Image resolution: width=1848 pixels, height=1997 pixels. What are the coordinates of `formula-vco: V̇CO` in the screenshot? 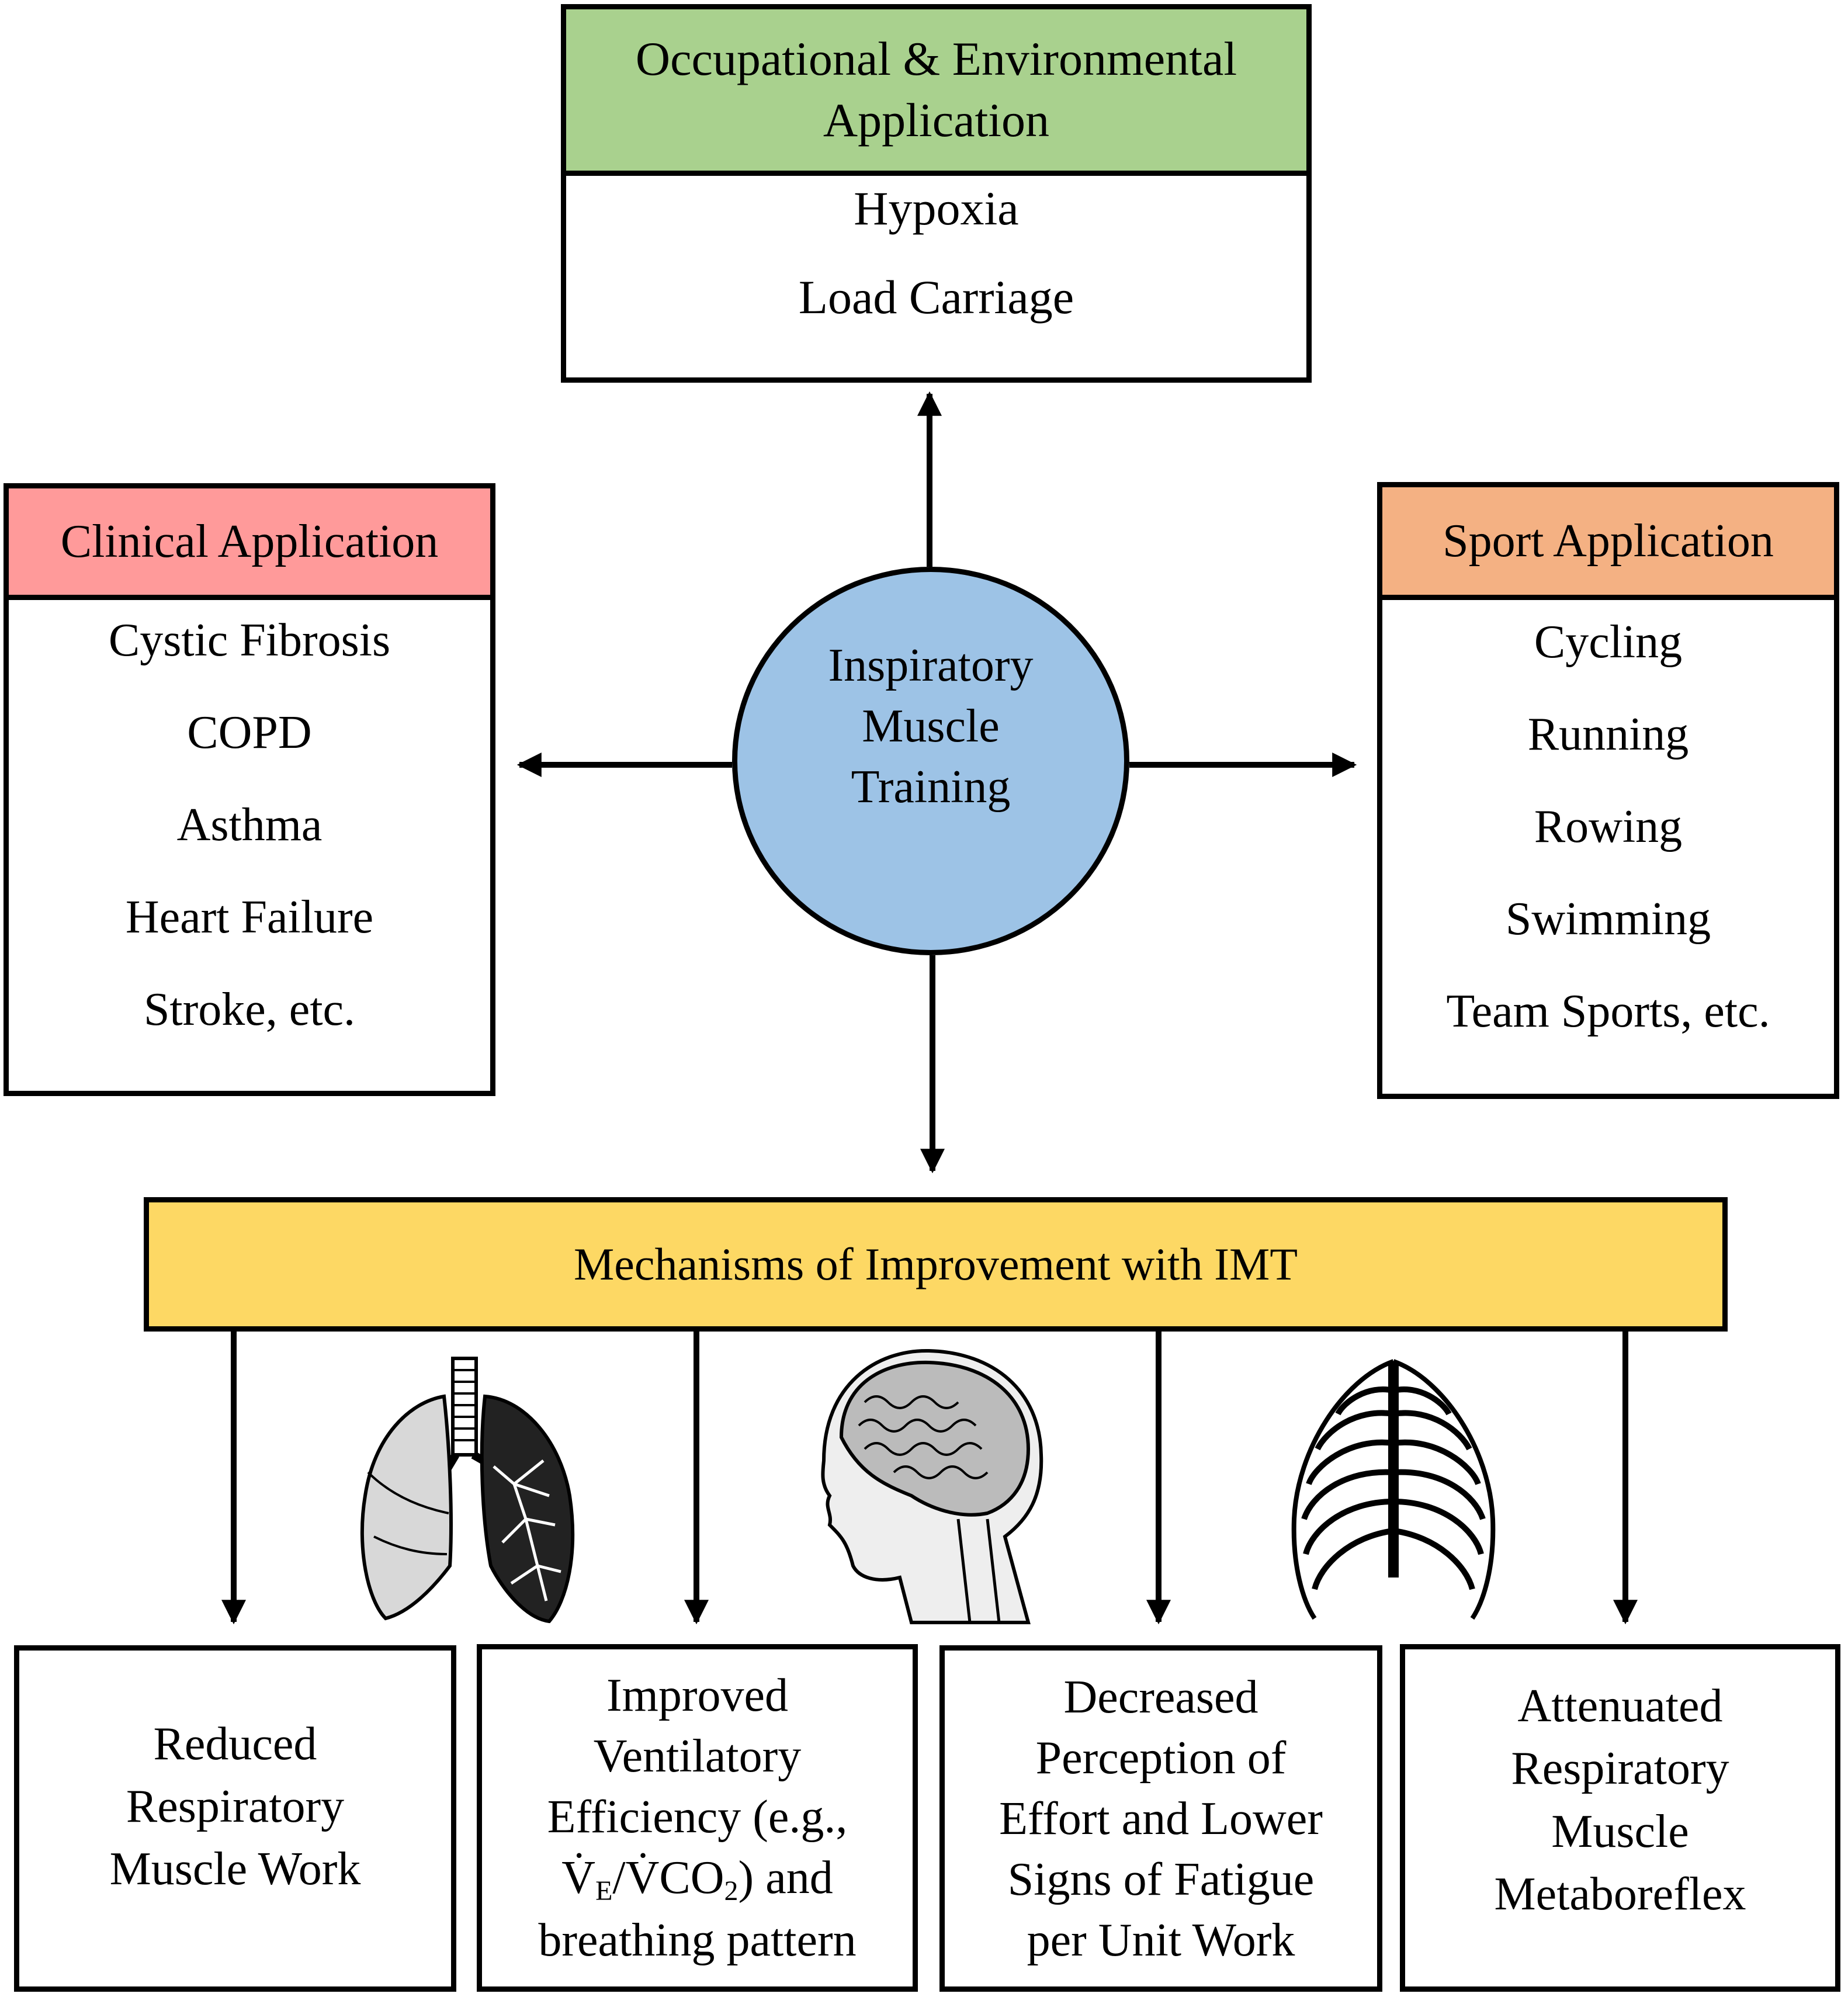 It's located at (674, 1878).